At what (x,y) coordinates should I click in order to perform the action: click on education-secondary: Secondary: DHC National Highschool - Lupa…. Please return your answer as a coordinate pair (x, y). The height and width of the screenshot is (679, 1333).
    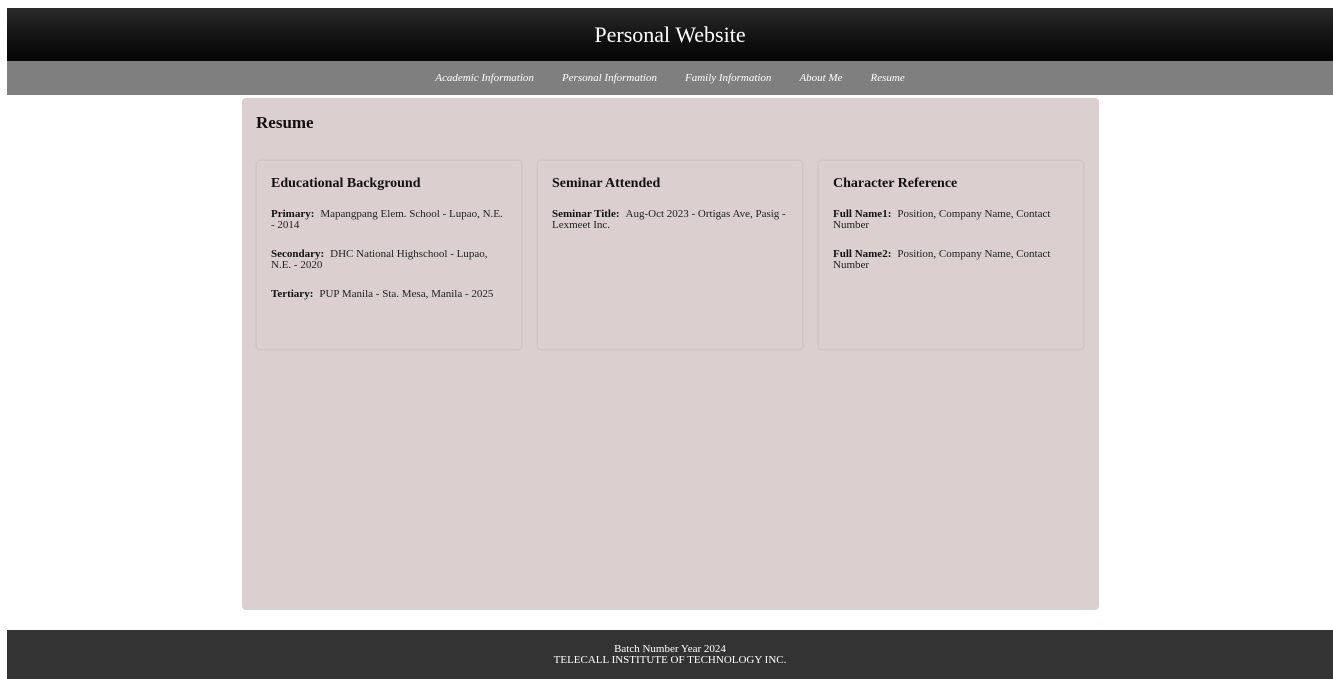
    Looking at the image, I should click on (389, 260).